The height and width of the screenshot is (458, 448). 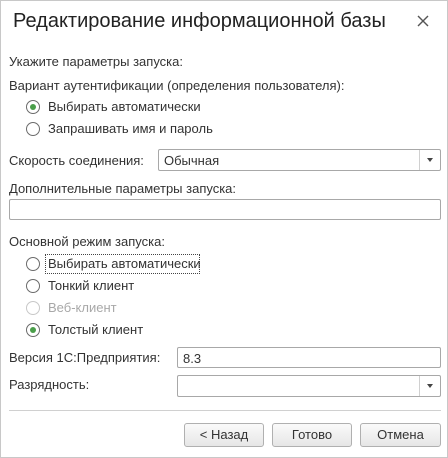 What do you see at coordinates (400, 435) in the screenshot?
I see `cancel-button: Отмена` at bounding box center [400, 435].